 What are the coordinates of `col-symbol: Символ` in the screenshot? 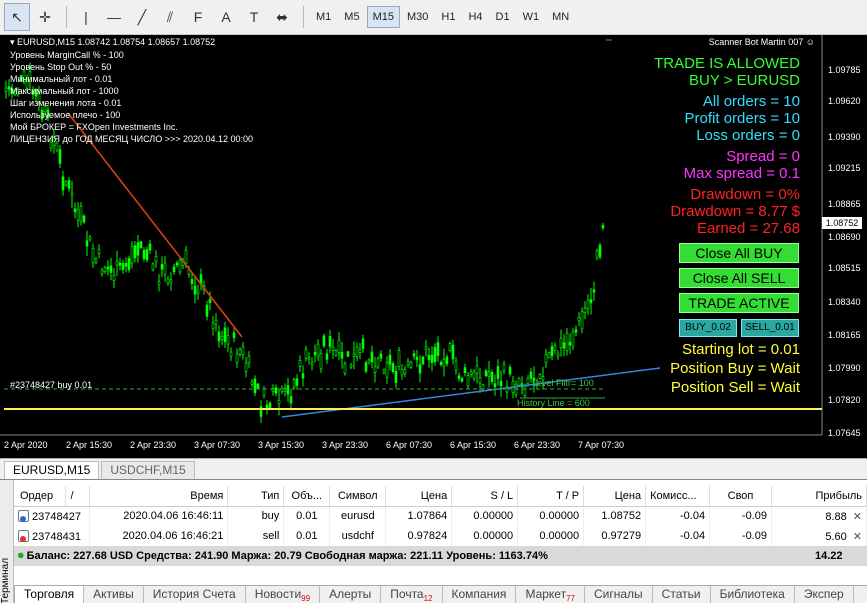 It's located at (358, 496).